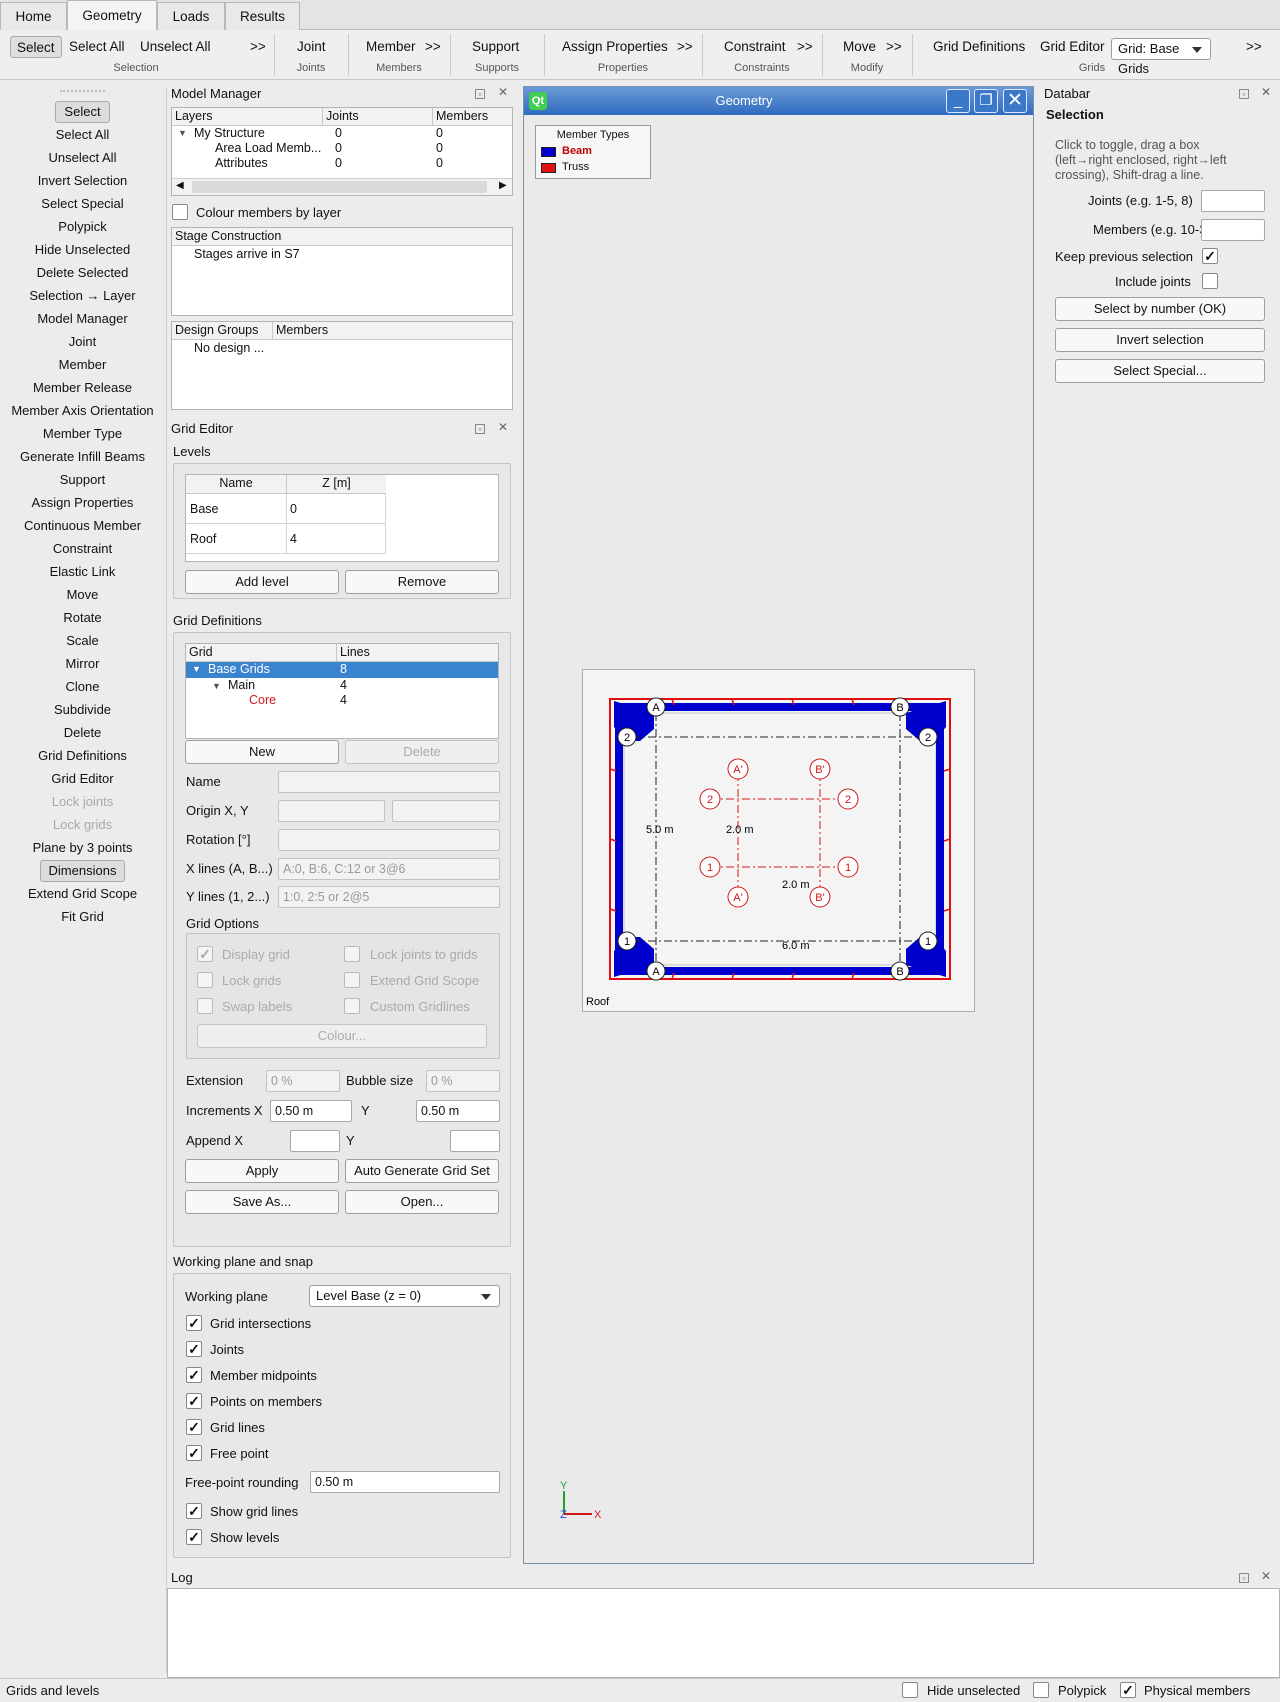 This screenshot has width=1280, height=1702. I want to click on cmd-scale: Scale, so click(82, 640).